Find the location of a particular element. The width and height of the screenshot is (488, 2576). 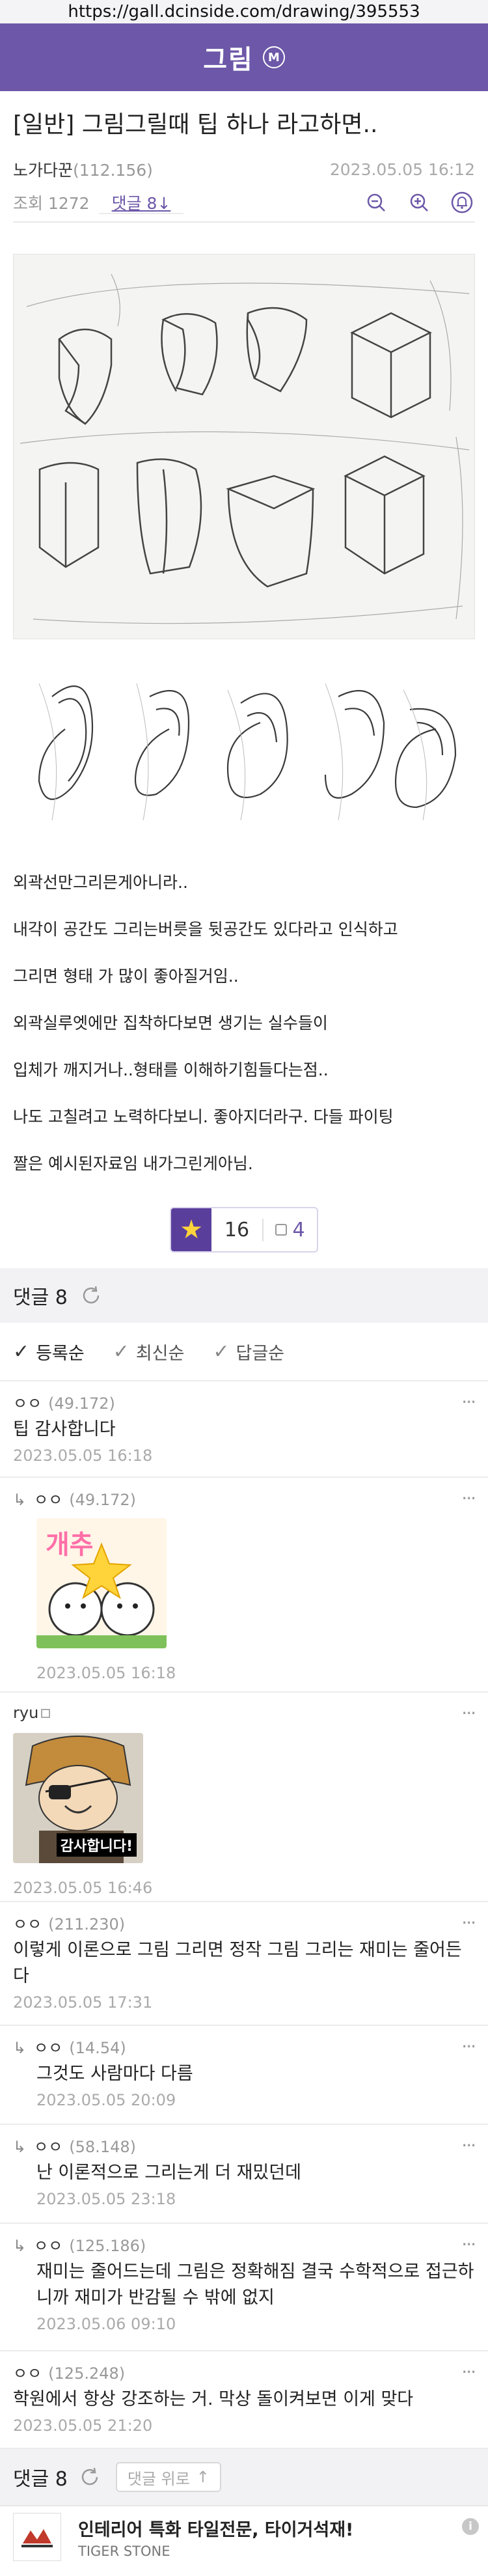

comment-text: 학원에서 항상 강조하는 거. 막상 돌이켜보면 이게 맞다 is located at coordinates (213, 2399).